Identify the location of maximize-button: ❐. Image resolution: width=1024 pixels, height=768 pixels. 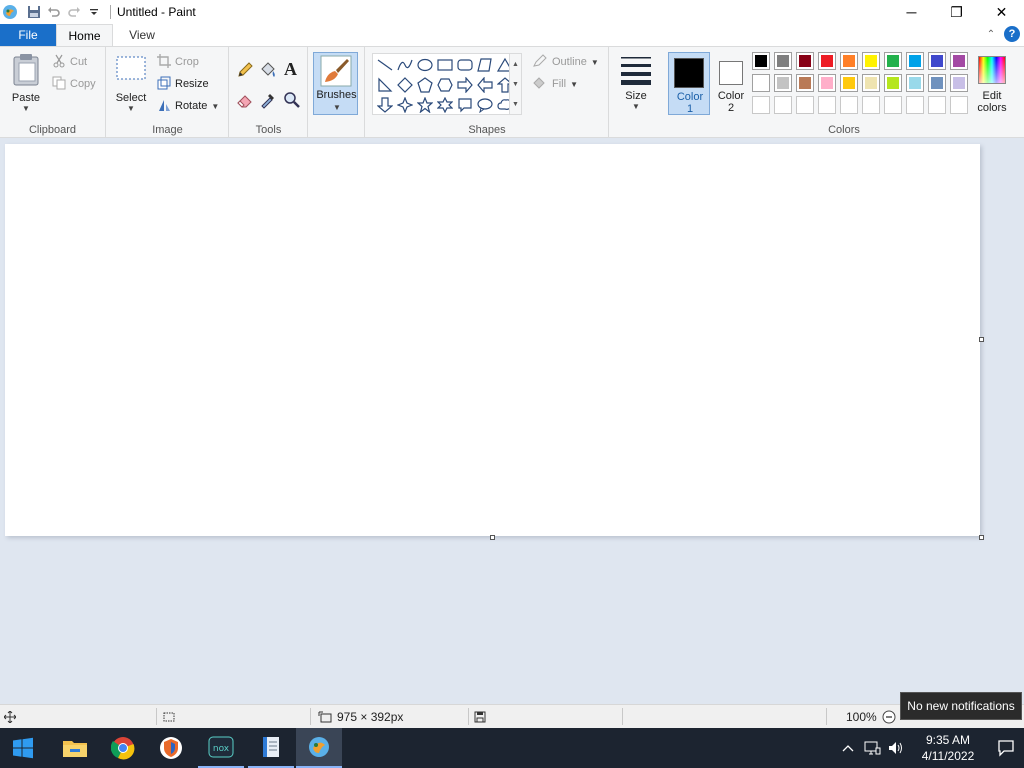
(956, 12).